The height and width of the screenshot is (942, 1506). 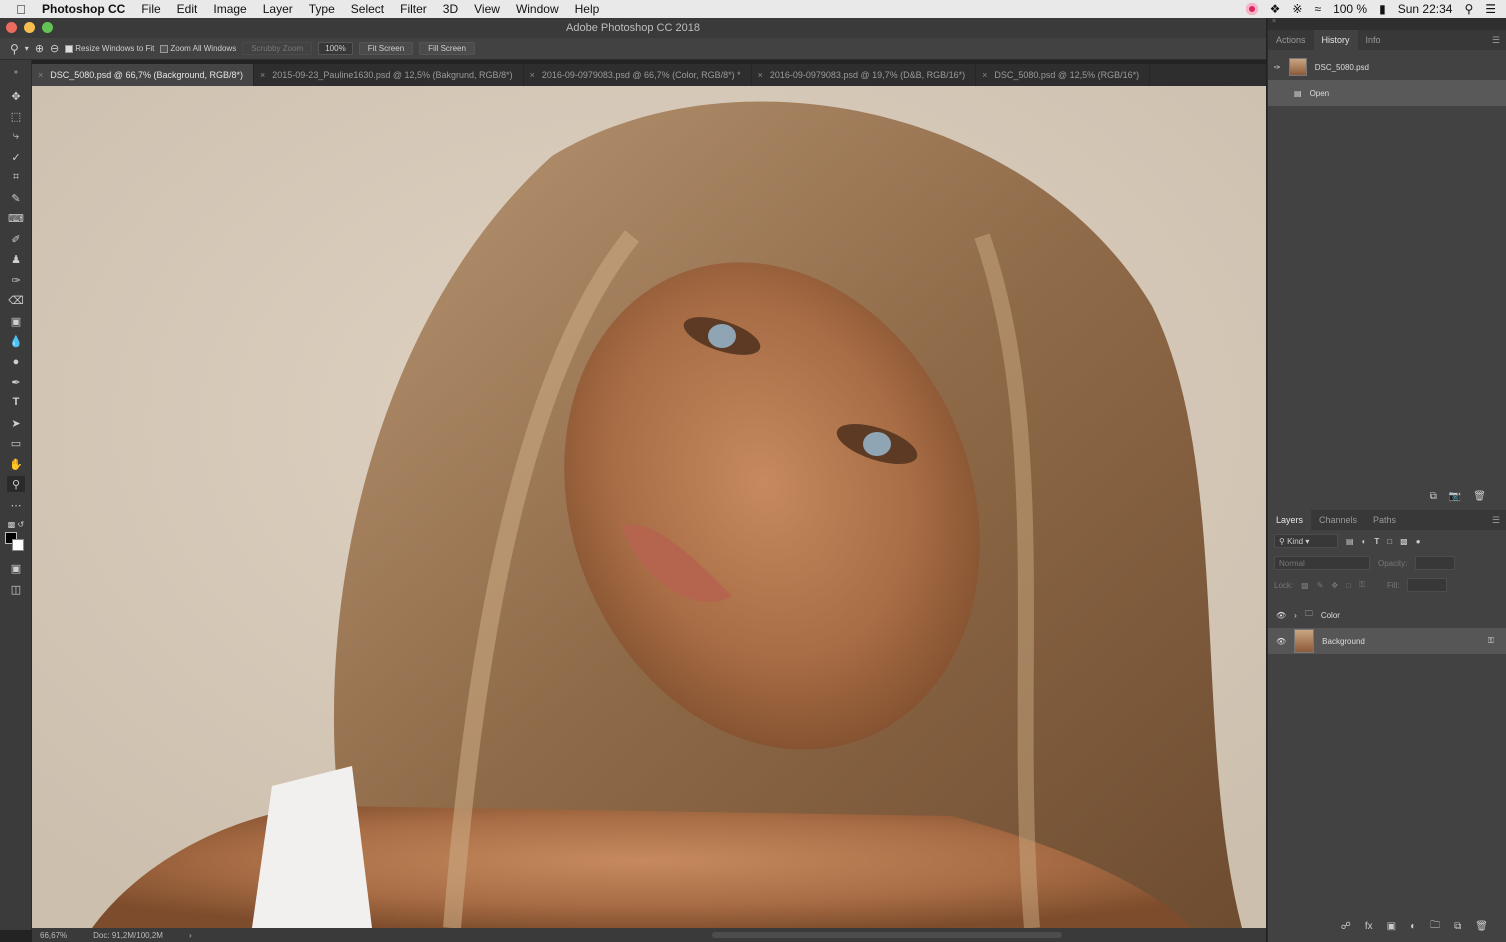 What do you see at coordinates (16, 136) in the screenshot?
I see `lasso-tool-icon: ⤷` at bounding box center [16, 136].